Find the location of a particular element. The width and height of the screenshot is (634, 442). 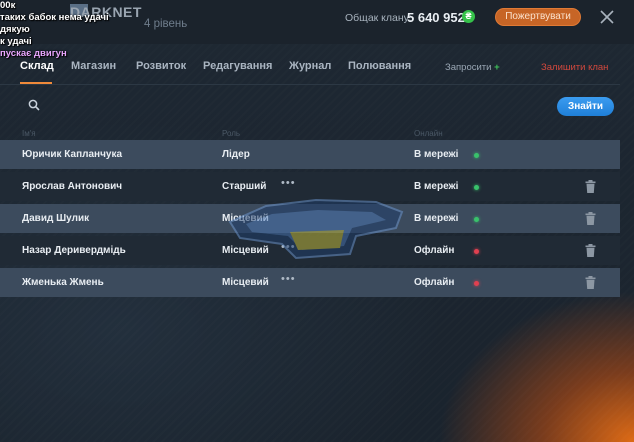

member-row: Юричик Капланчука Лідер В мережі is located at coordinates (310, 154).